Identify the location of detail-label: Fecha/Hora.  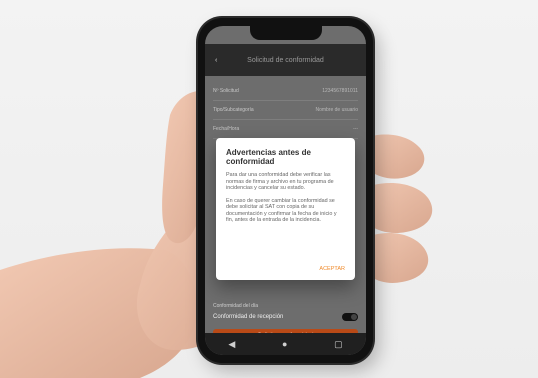
(226, 129).